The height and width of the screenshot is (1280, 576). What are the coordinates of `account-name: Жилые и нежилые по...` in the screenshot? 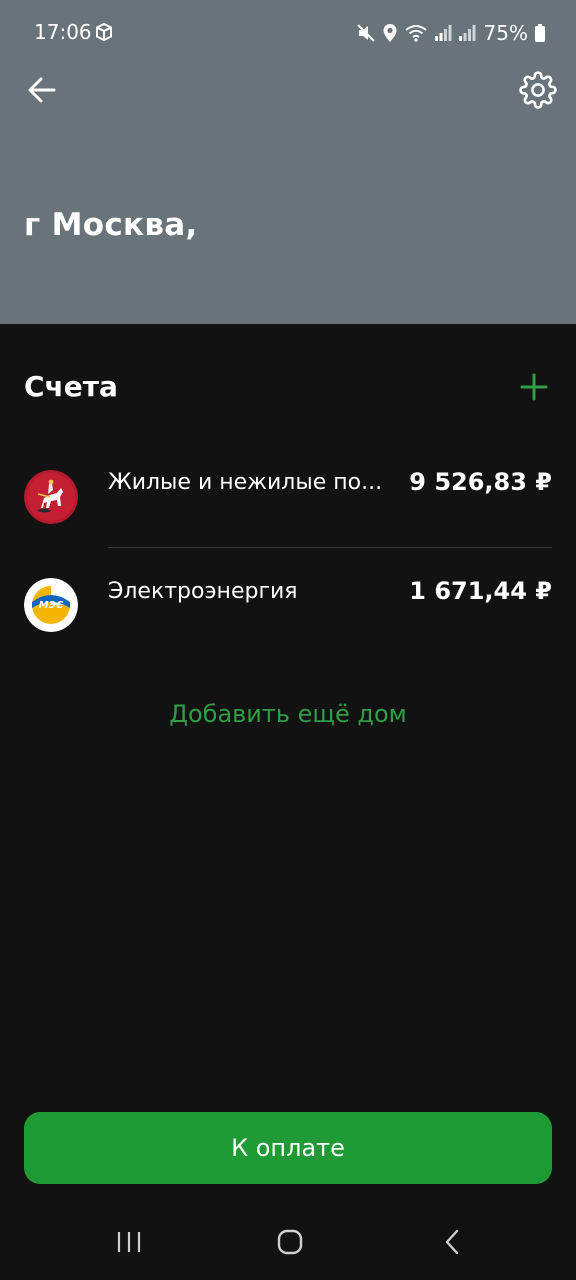 It's located at (245, 482).